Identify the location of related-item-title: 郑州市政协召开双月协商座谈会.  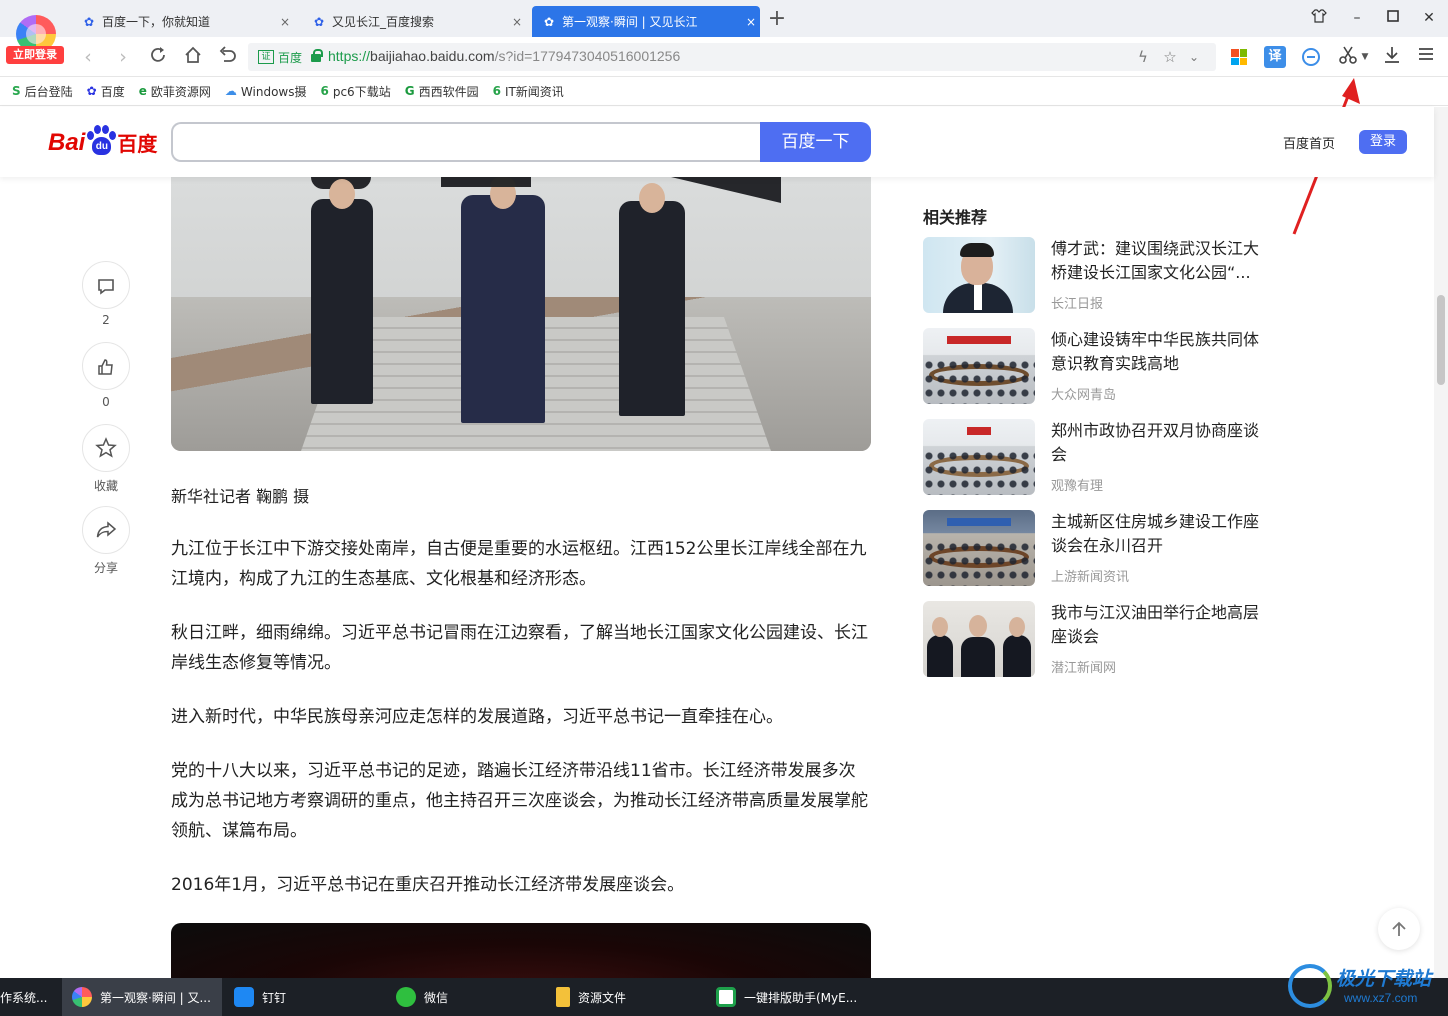
(1157, 443).